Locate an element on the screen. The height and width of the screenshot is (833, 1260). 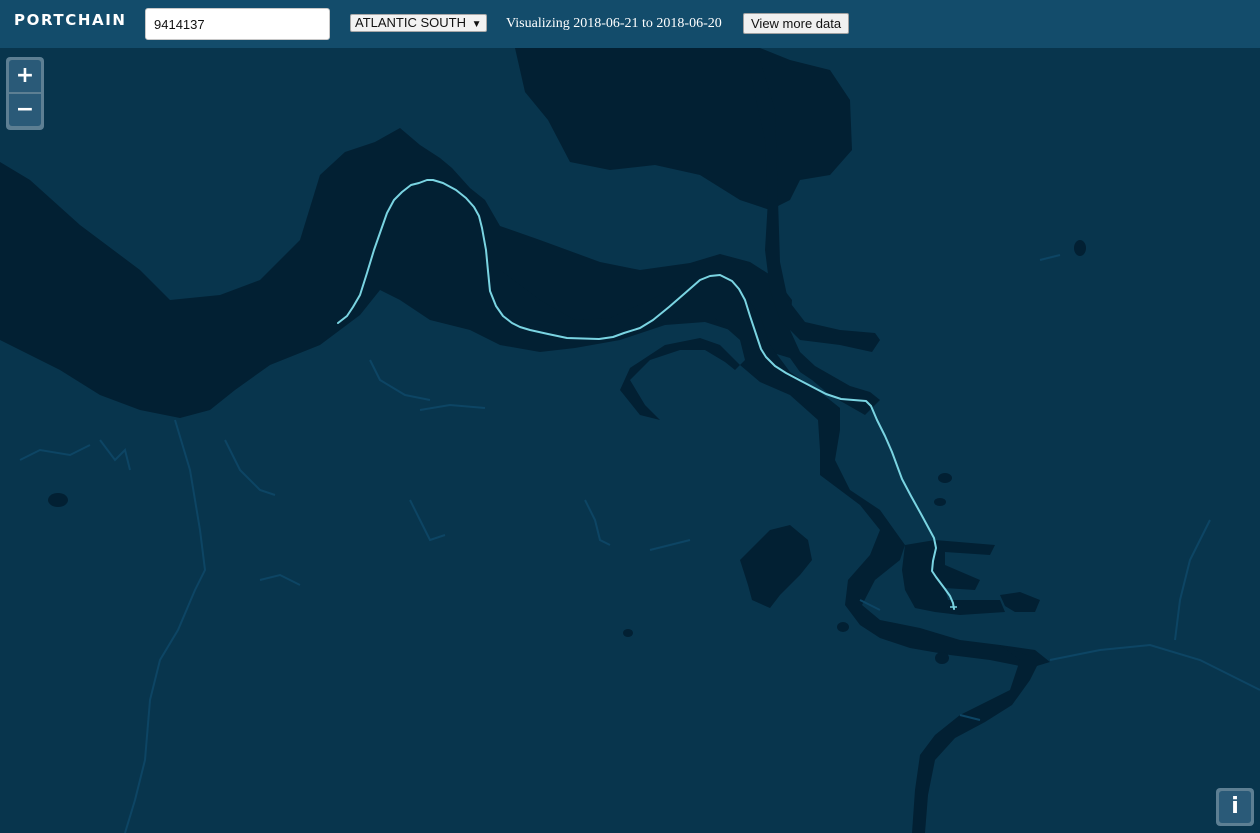
zoom-in-icon: + is located at coordinates (25, 76).